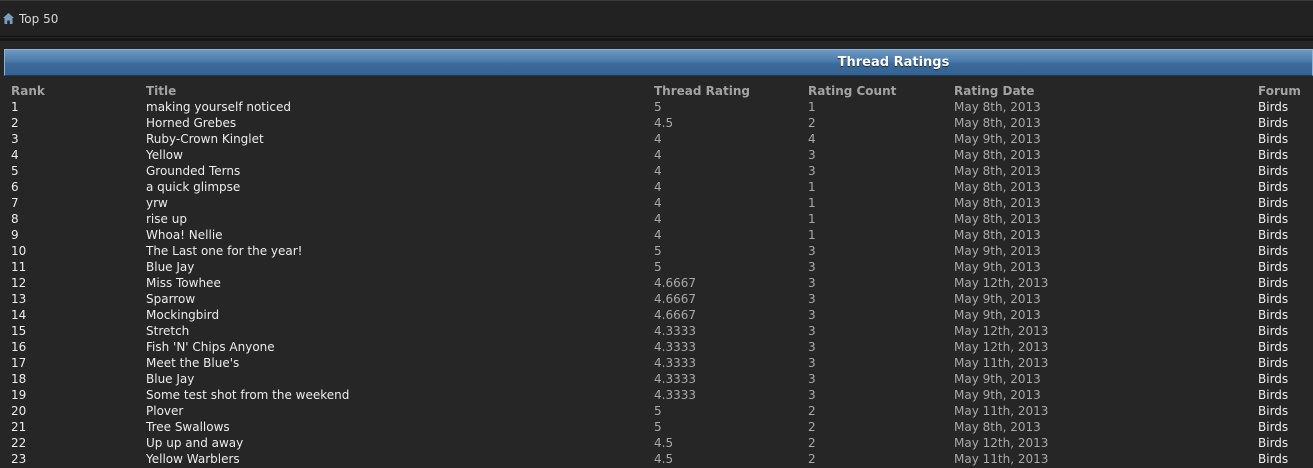 Image resolution: width=1313 pixels, height=468 pixels. What do you see at coordinates (247, 395) in the screenshot?
I see `thread-title-link: Some test shot from the weekend` at bounding box center [247, 395].